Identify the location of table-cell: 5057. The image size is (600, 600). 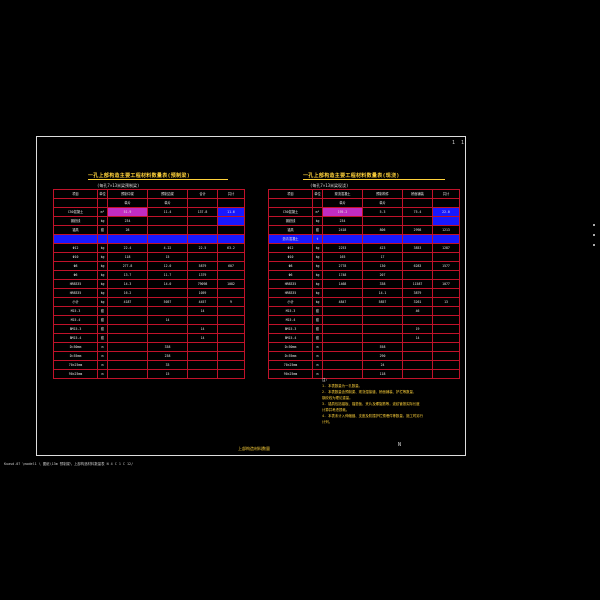
(167, 302).